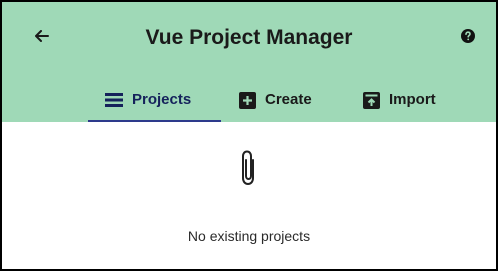 Image resolution: width=498 pixels, height=271 pixels. I want to click on back-button, so click(42, 36).